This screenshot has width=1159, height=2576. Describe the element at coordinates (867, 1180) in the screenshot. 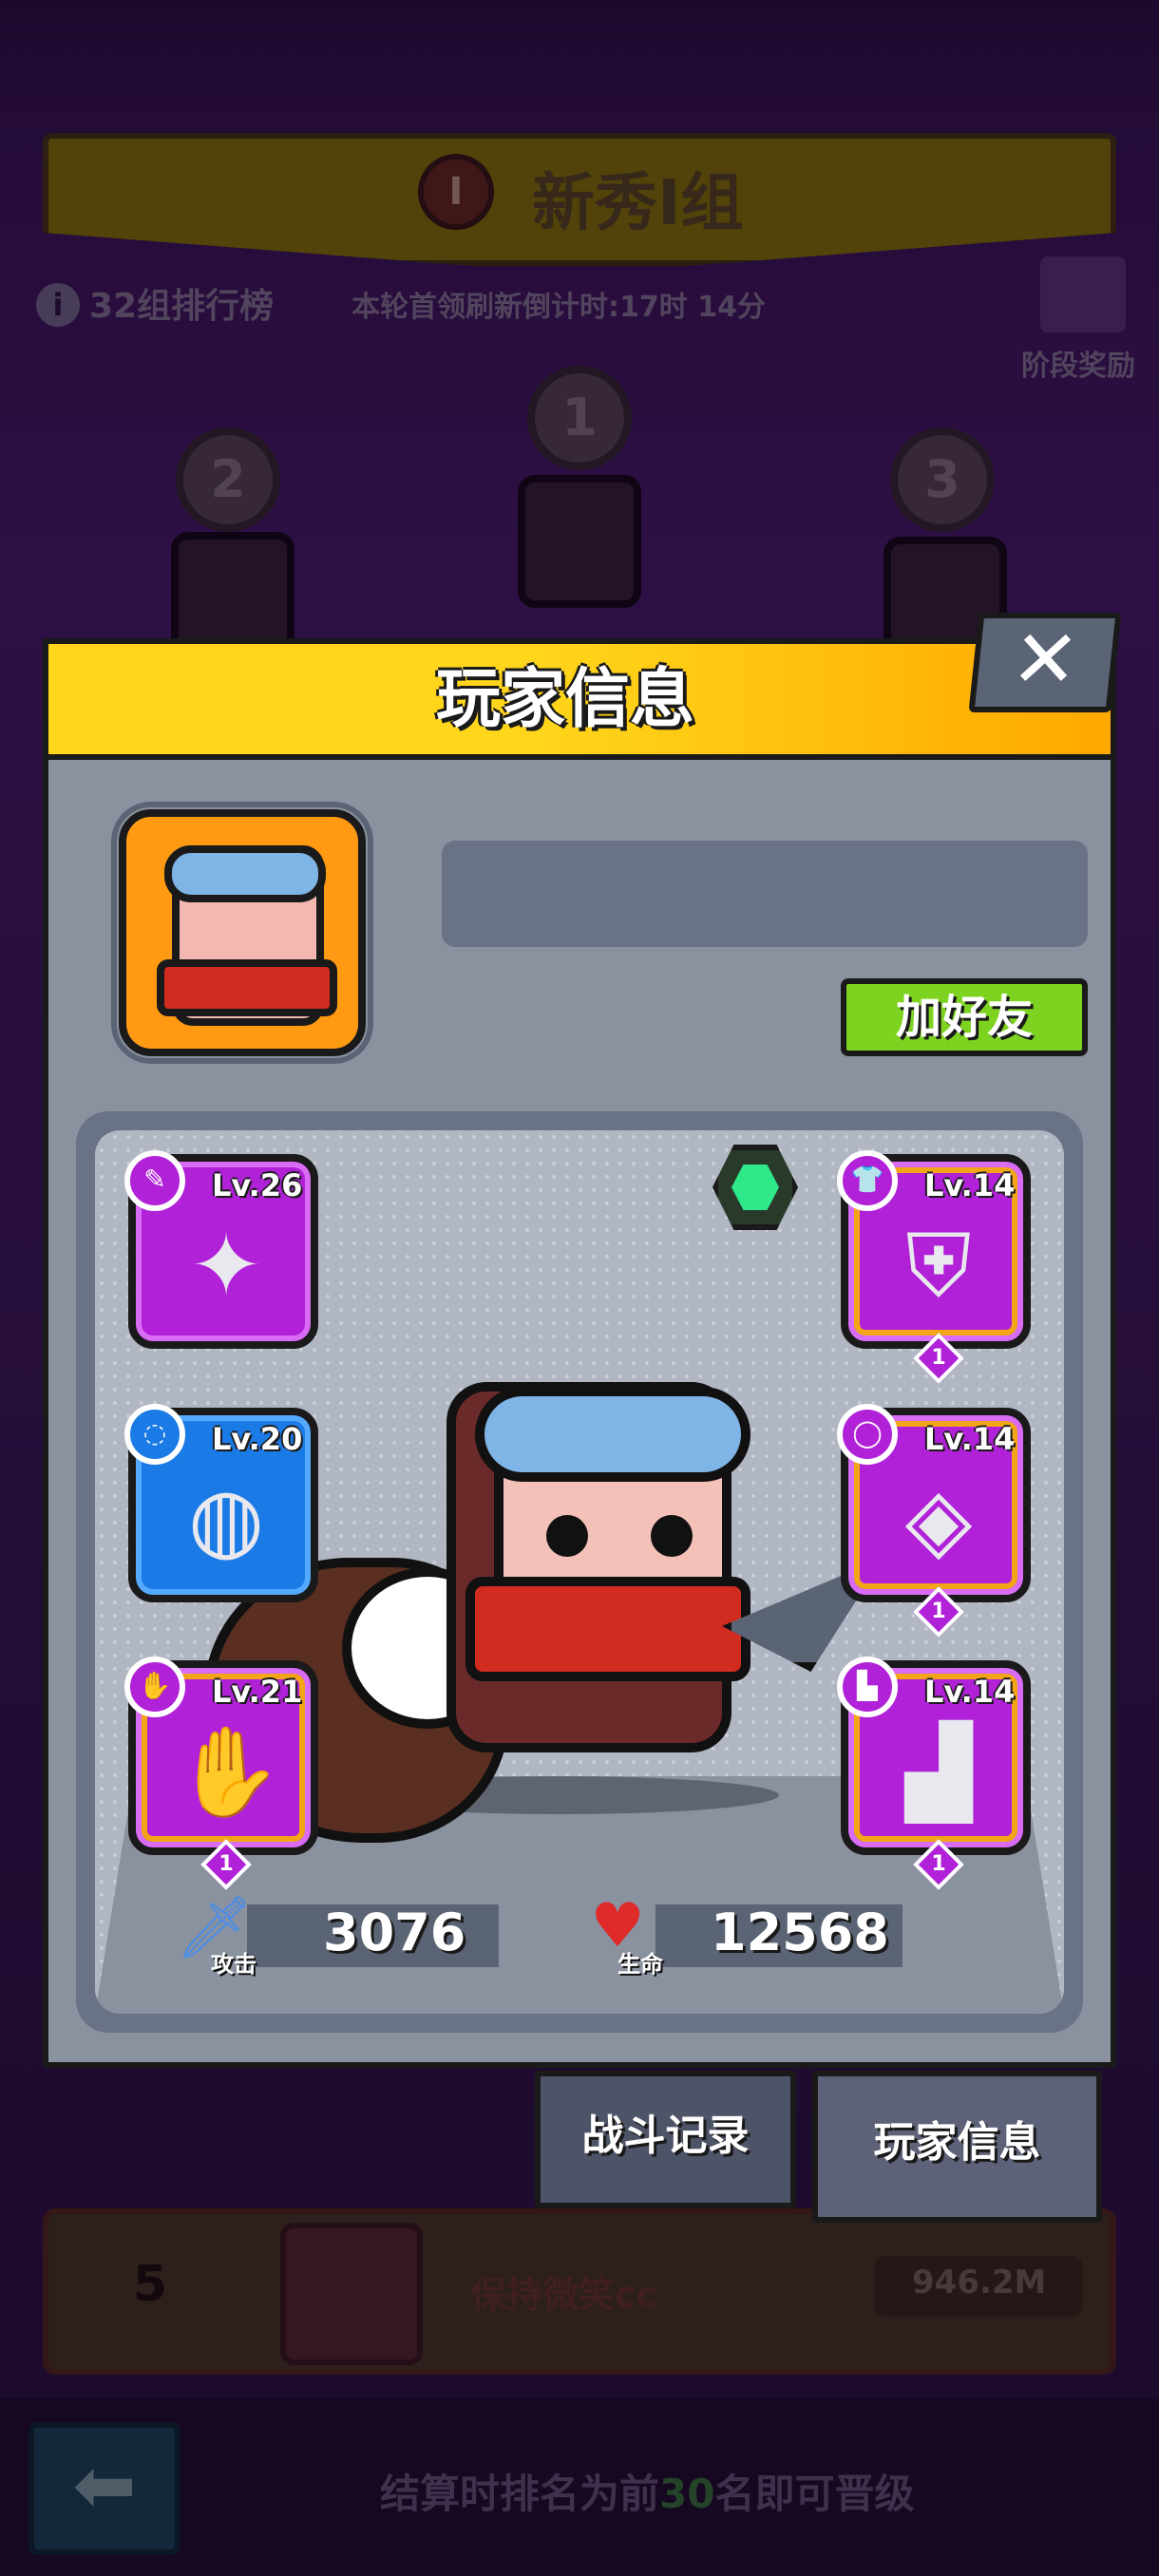

I see `armor-type-icon: 👕` at that location.